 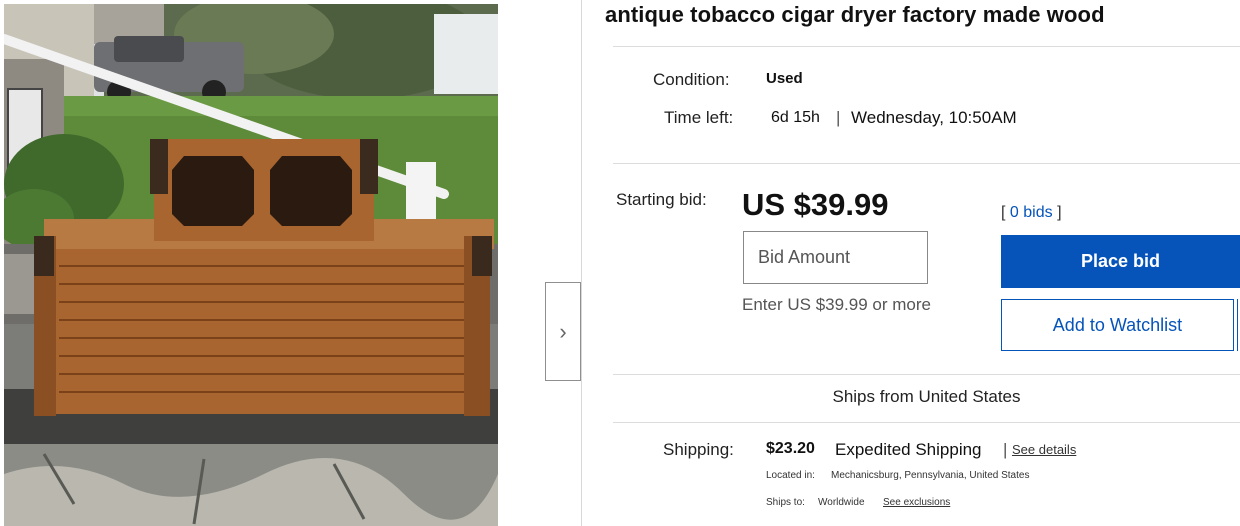 I want to click on time-left-value: 6d 15h, so click(x=795, y=117).